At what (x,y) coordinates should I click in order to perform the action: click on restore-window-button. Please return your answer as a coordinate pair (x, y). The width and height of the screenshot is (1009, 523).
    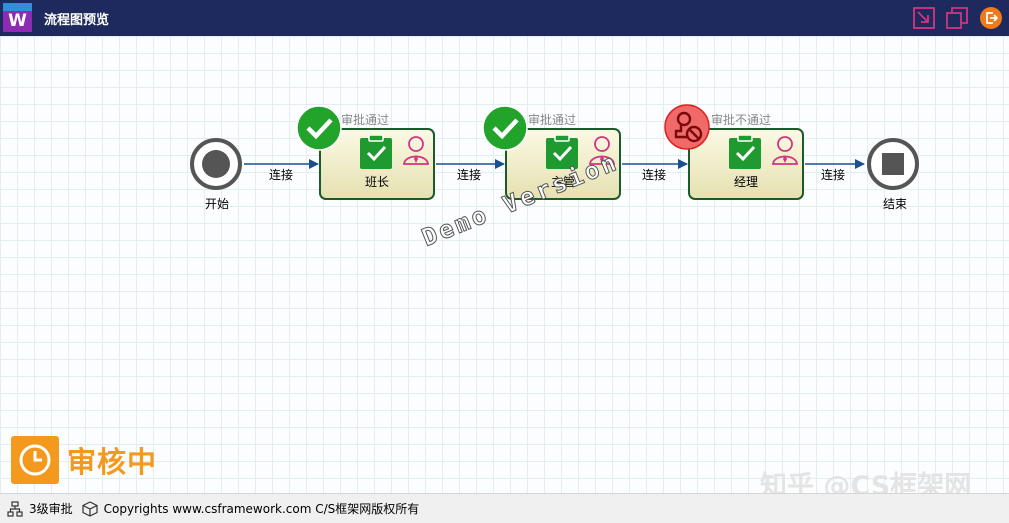
    Looking at the image, I should click on (957, 18).